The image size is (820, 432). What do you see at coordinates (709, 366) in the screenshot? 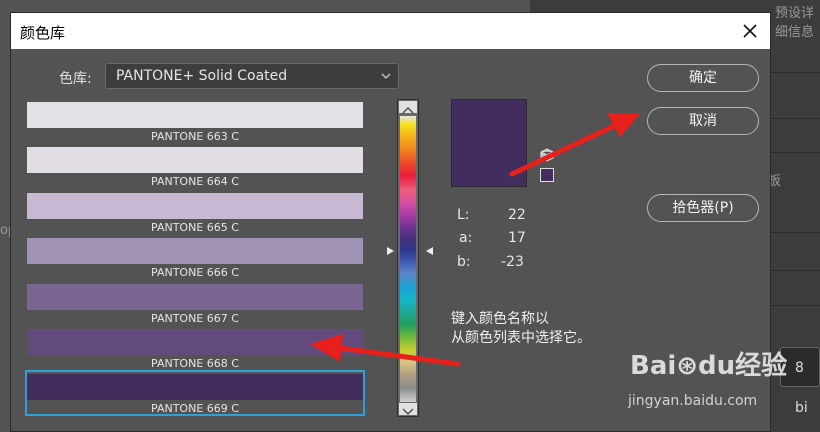
I see `baidu-watermark-logo: Bai⊛du经验` at bounding box center [709, 366].